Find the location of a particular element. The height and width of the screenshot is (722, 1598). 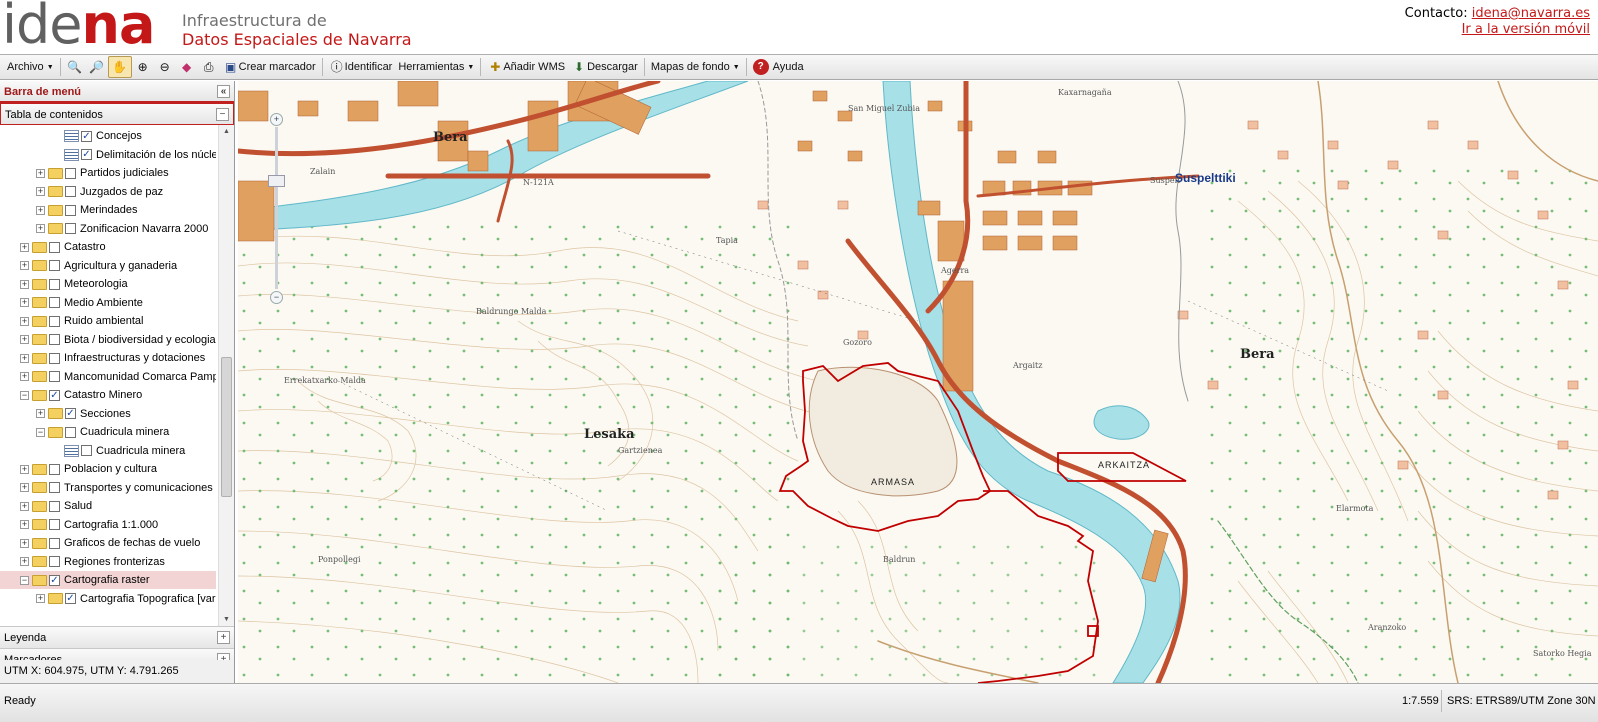

zoom-previous-button: ⊕ is located at coordinates (143, 67).